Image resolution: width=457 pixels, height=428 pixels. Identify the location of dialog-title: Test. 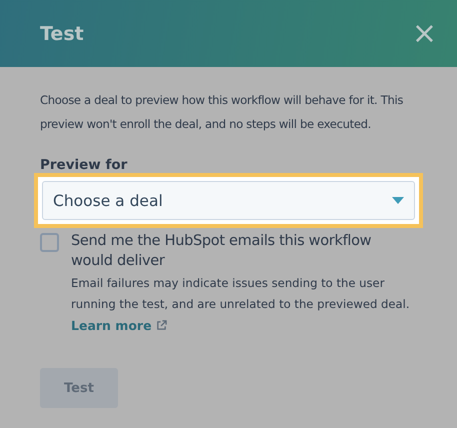
(62, 33).